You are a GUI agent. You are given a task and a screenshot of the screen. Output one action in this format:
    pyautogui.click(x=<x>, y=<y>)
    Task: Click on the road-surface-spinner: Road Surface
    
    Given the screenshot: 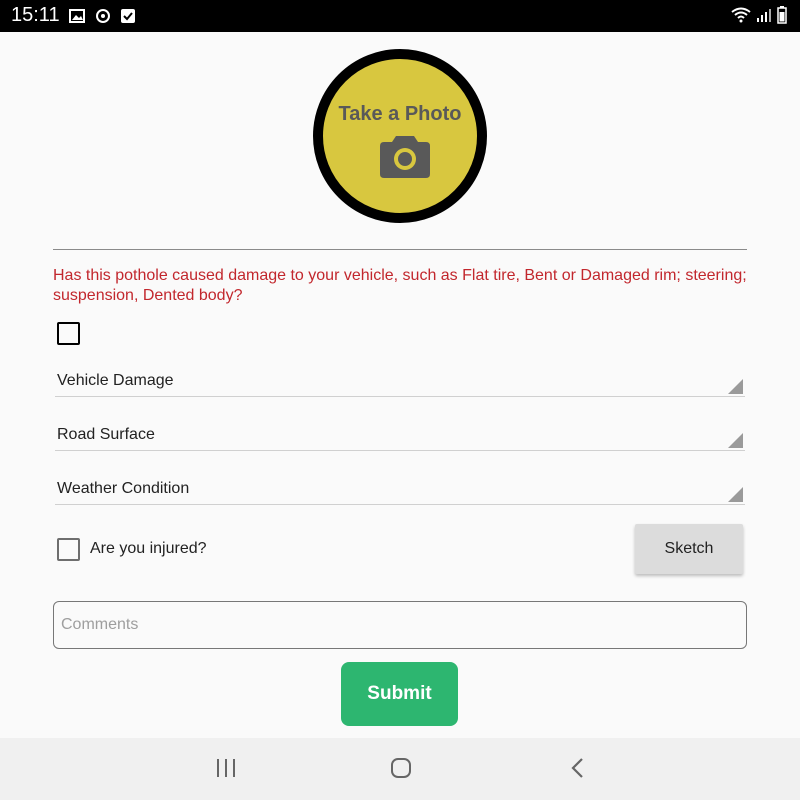 What is the action you would take?
    pyautogui.click(x=400, y=436)
    